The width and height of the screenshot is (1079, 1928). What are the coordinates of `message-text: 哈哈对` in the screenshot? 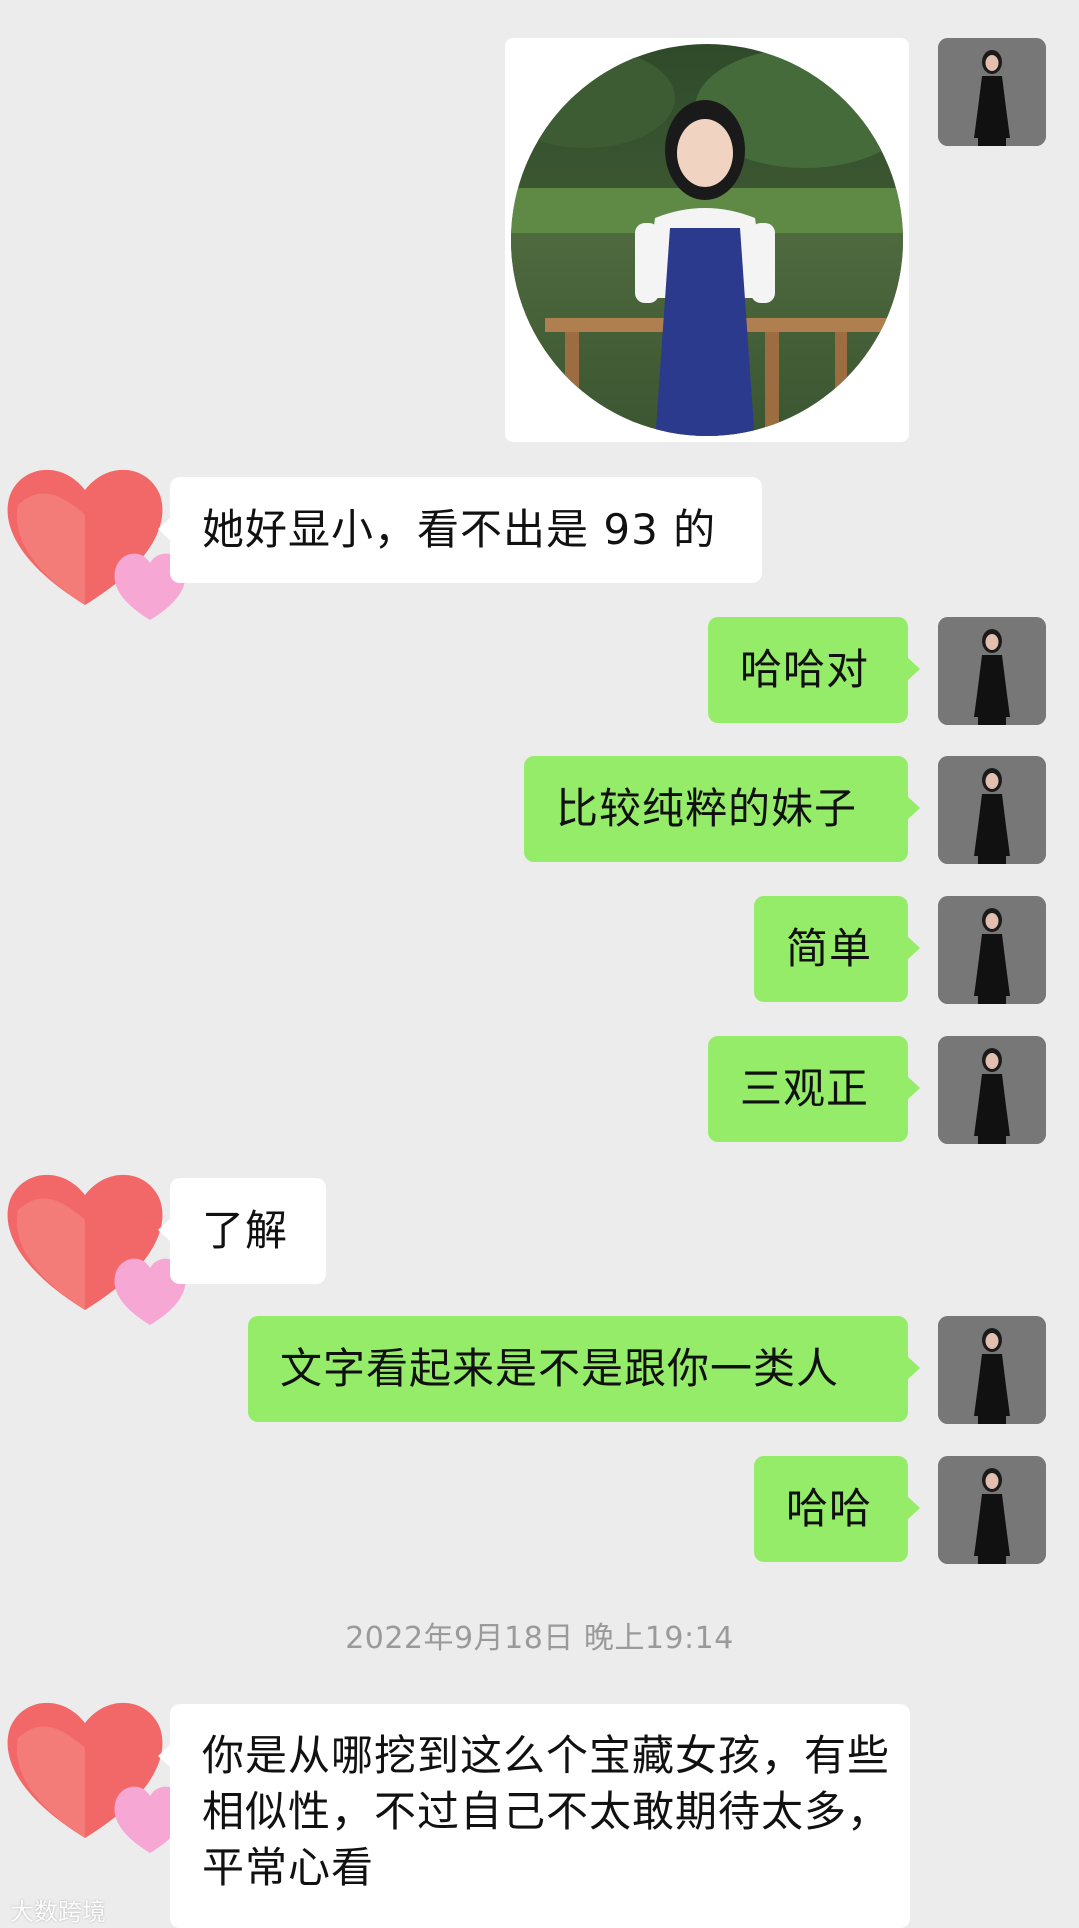 It's located at (805, 669).